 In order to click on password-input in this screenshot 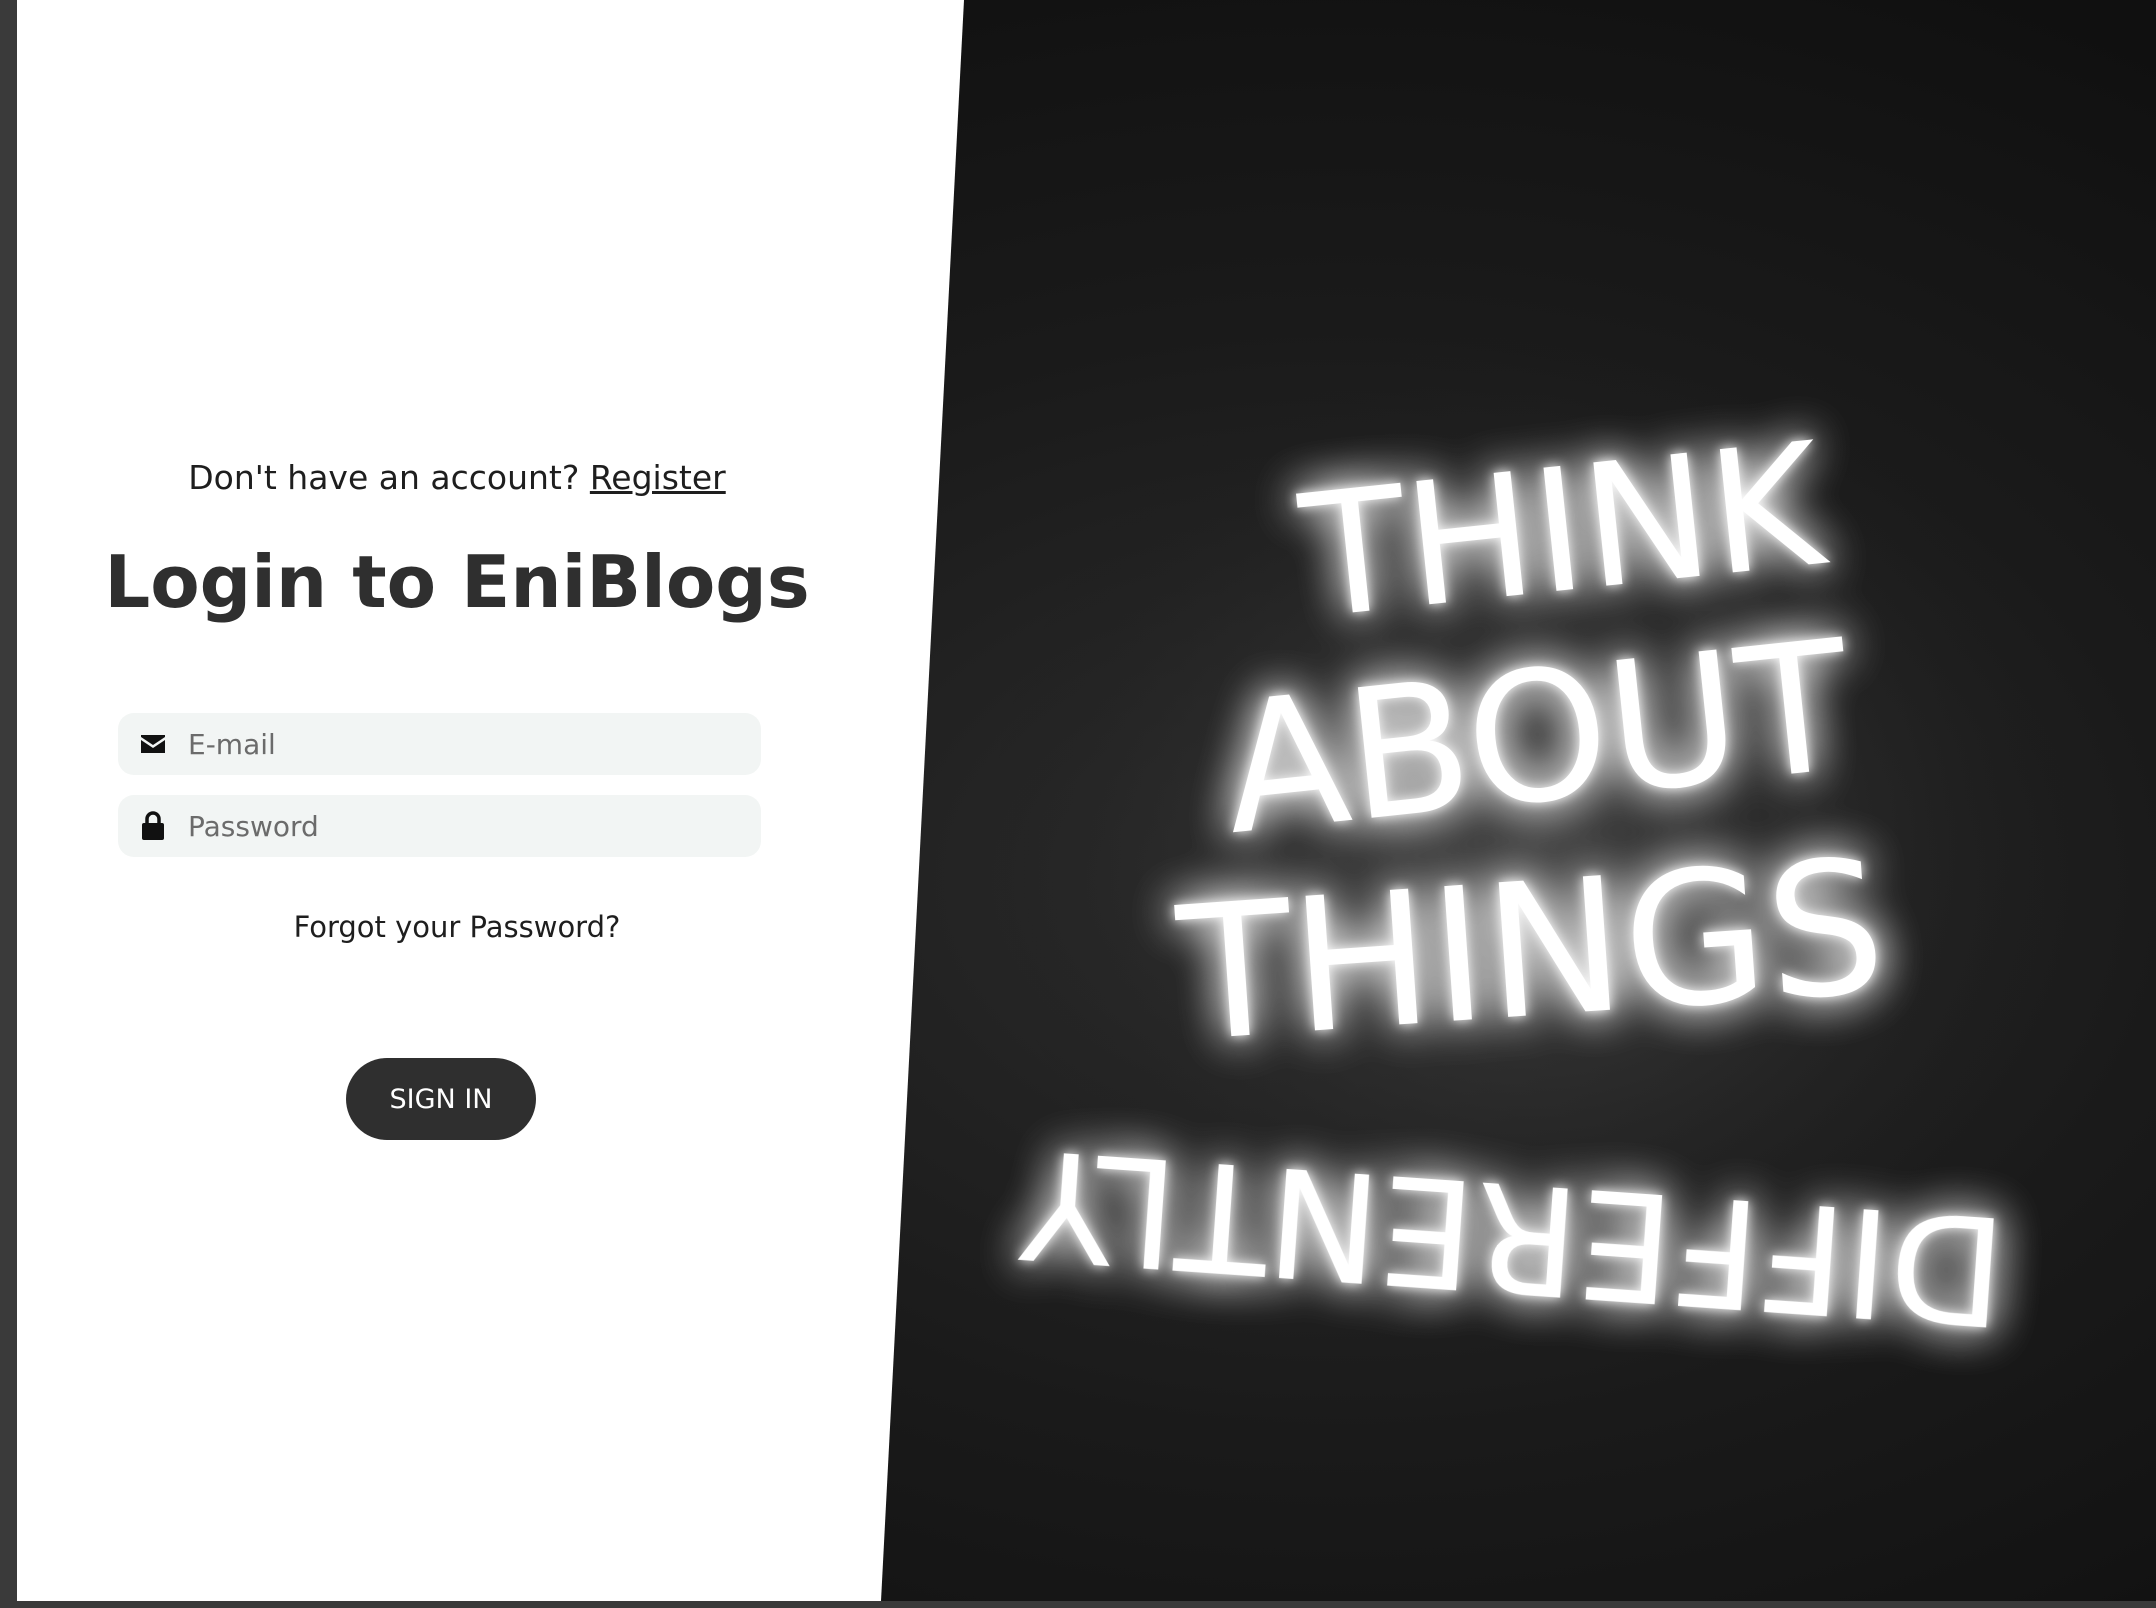, I will do `click(468, 826)`.